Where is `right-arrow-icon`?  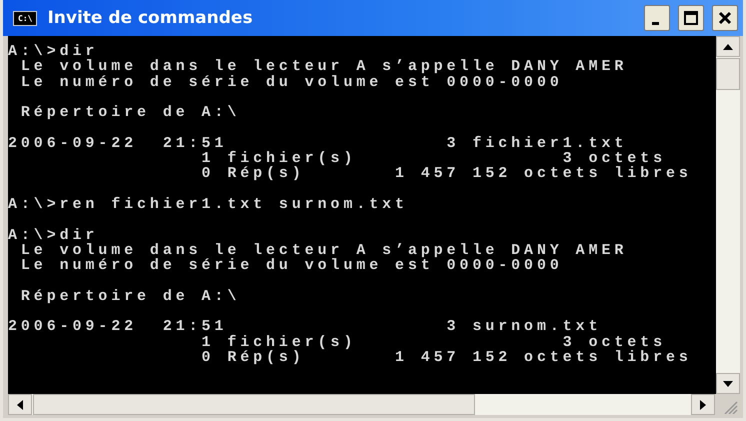
right-arrow-icon is located at coordinates (703, 405).